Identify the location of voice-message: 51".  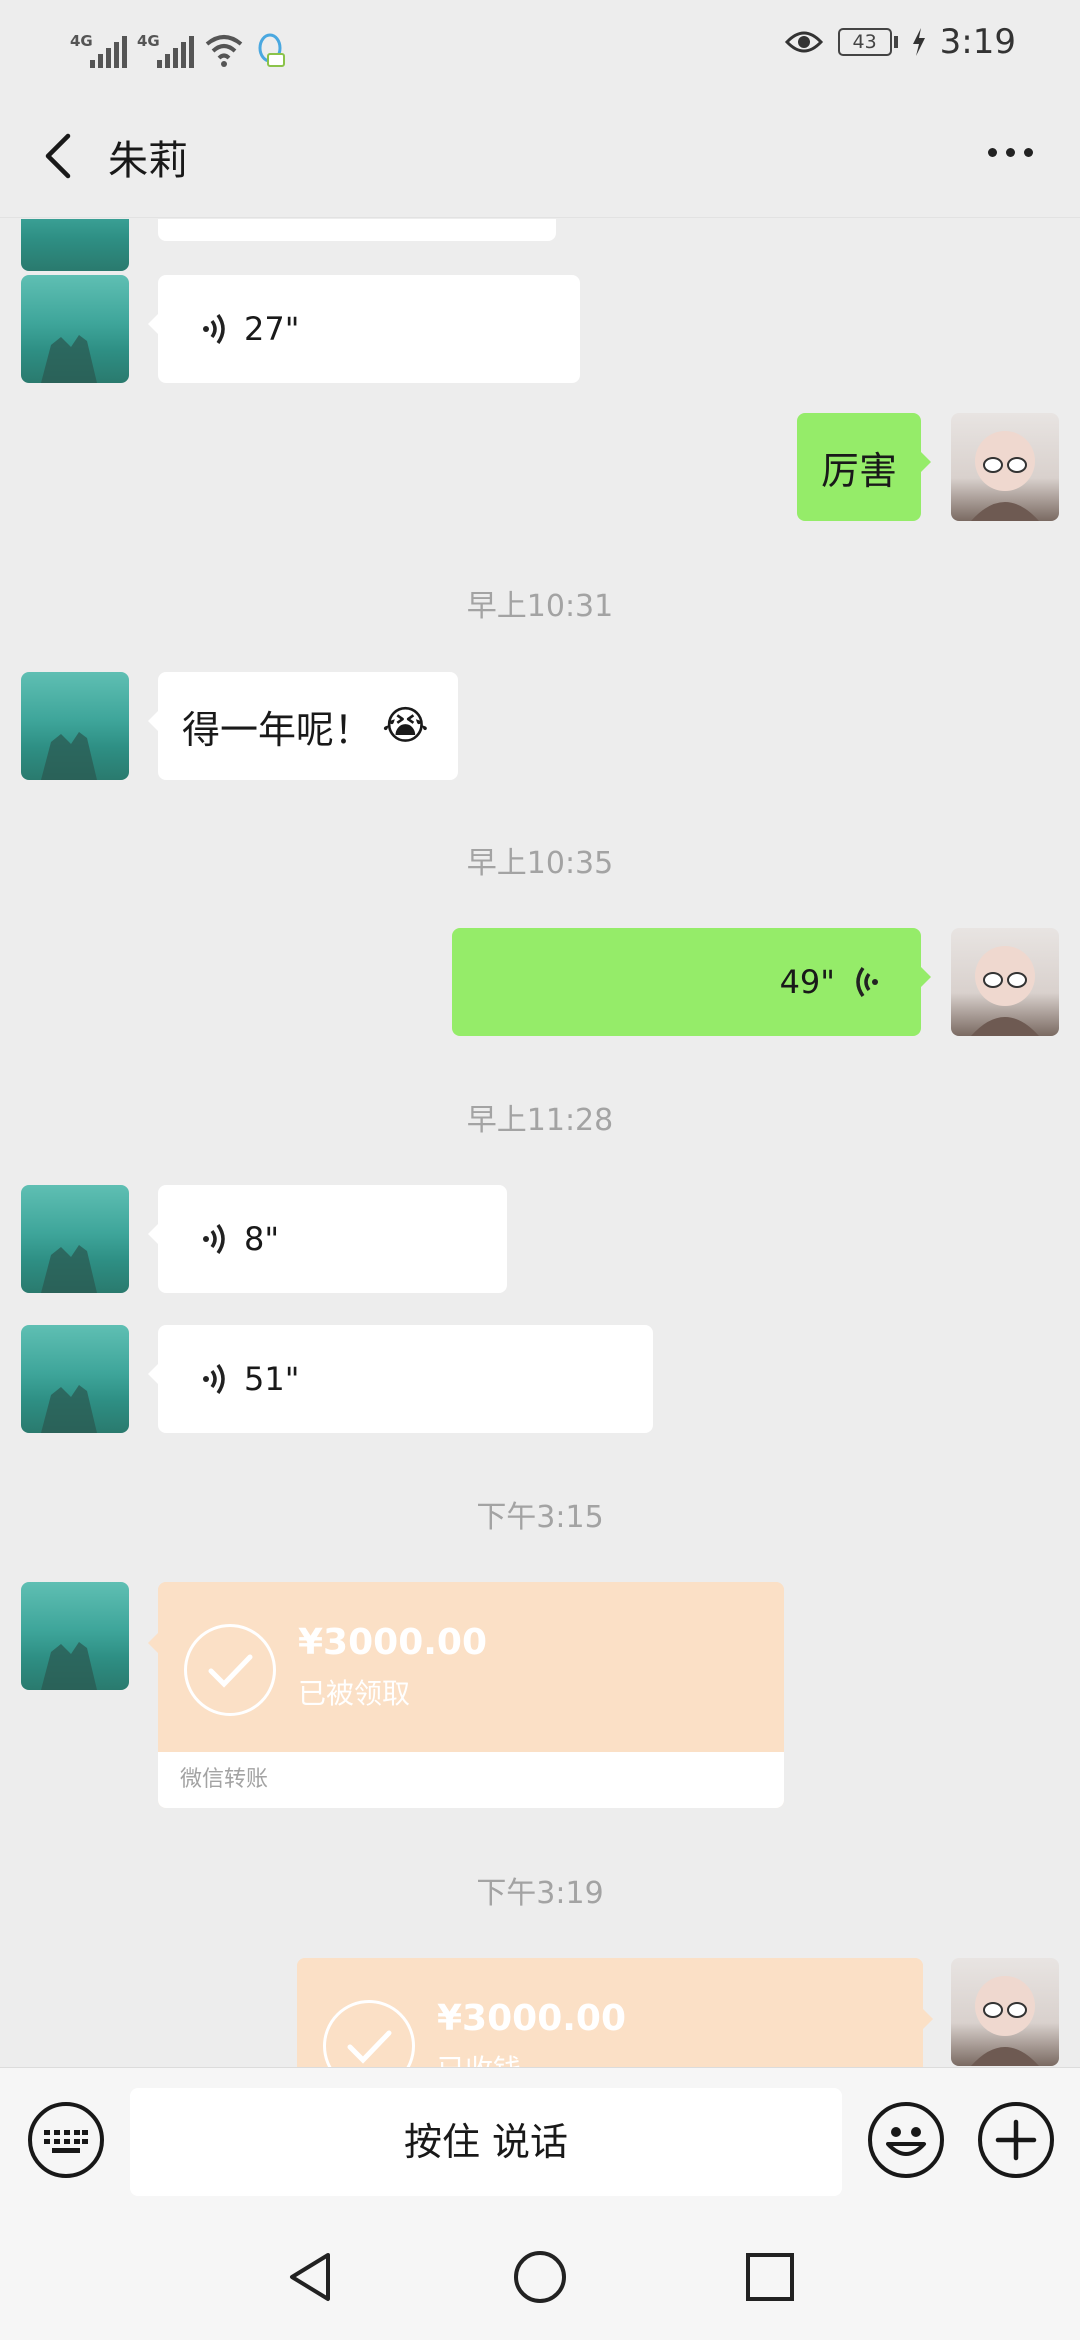
(400, 1379).